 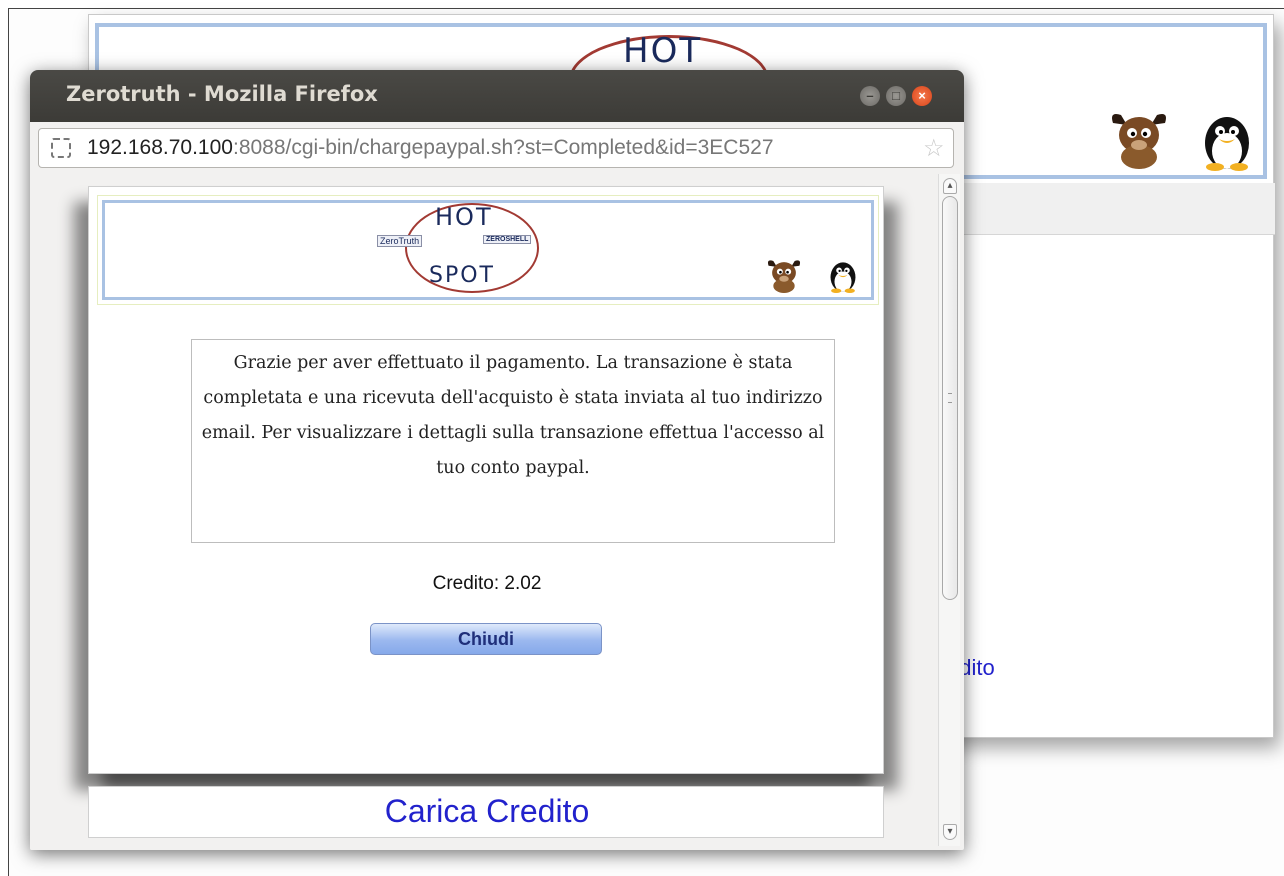 I want to click on minimize-icon: –, so click(x=870, y=95).